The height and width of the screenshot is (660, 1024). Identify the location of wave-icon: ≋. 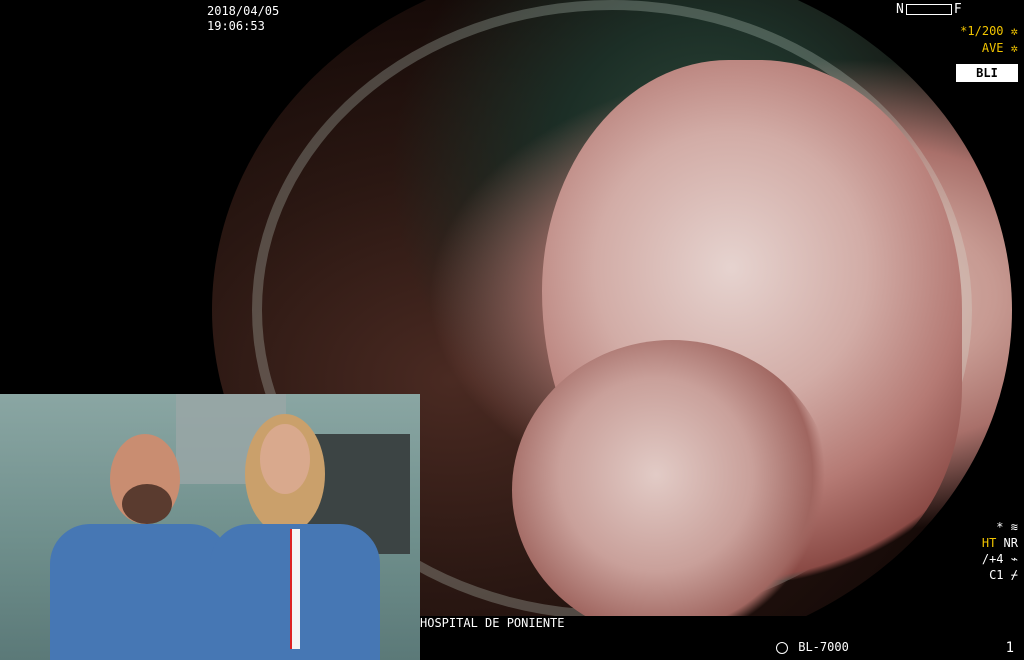
(1014, 527).